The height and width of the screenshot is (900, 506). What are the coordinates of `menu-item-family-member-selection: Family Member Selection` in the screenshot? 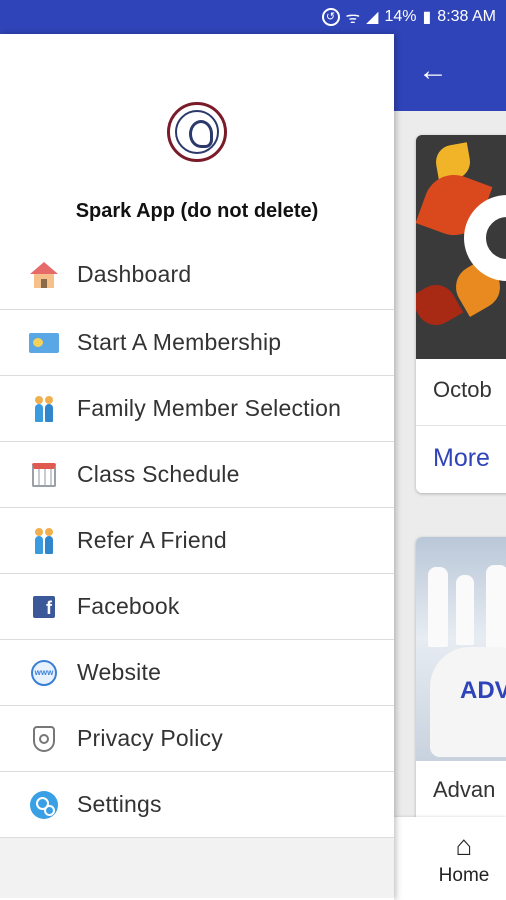 It's located at (197, 409).